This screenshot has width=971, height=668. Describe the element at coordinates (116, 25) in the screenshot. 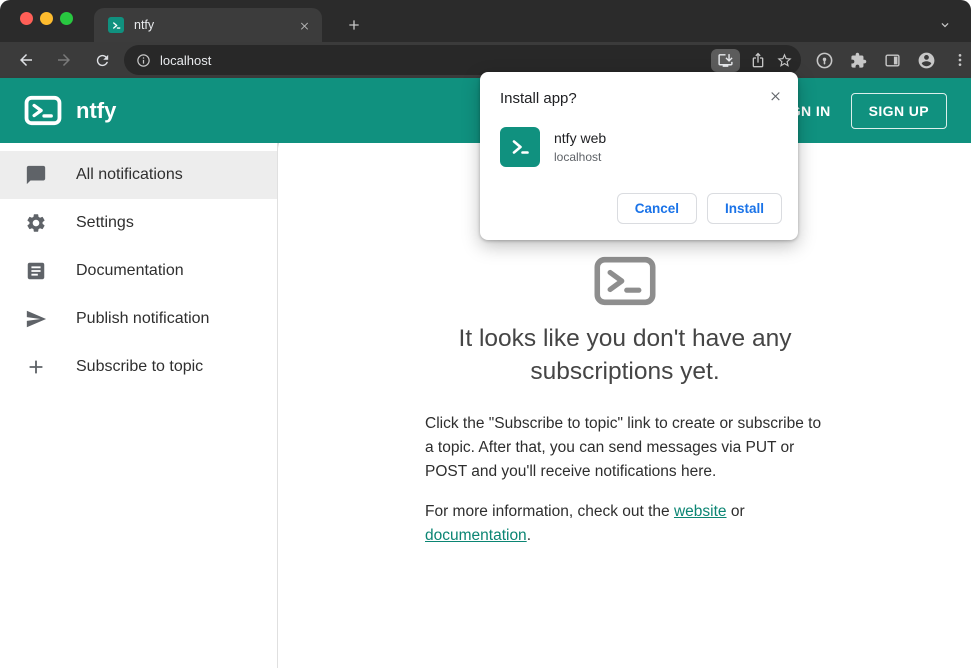

I see `ntfy-favicon-icon` at that location.